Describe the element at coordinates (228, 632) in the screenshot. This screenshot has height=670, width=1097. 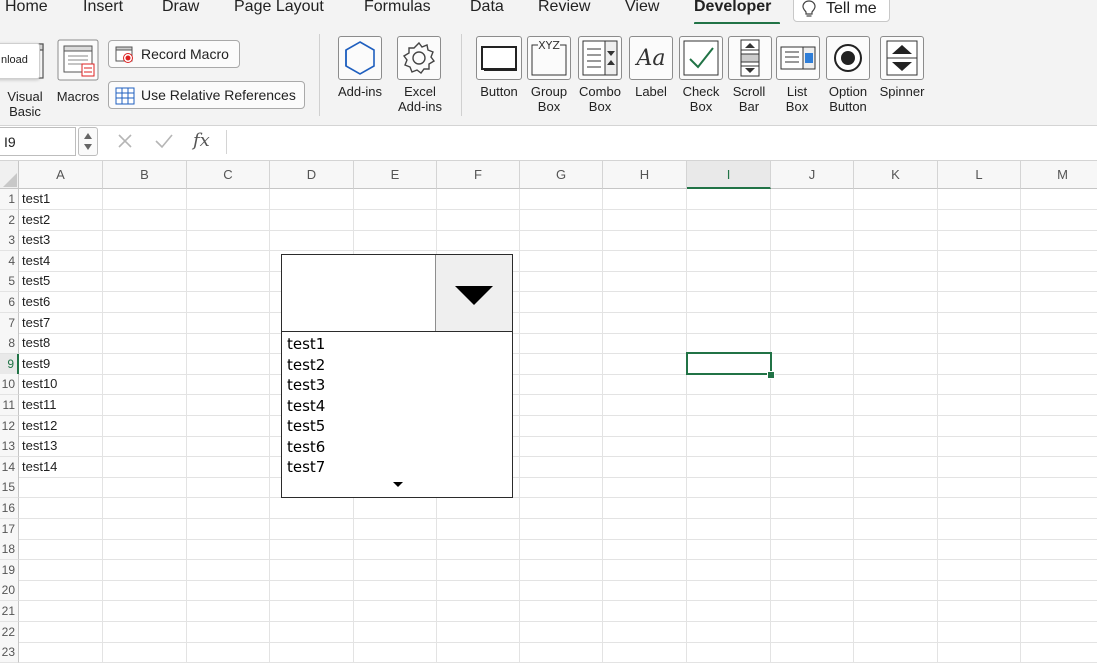
I see `cell-c22` at that location.